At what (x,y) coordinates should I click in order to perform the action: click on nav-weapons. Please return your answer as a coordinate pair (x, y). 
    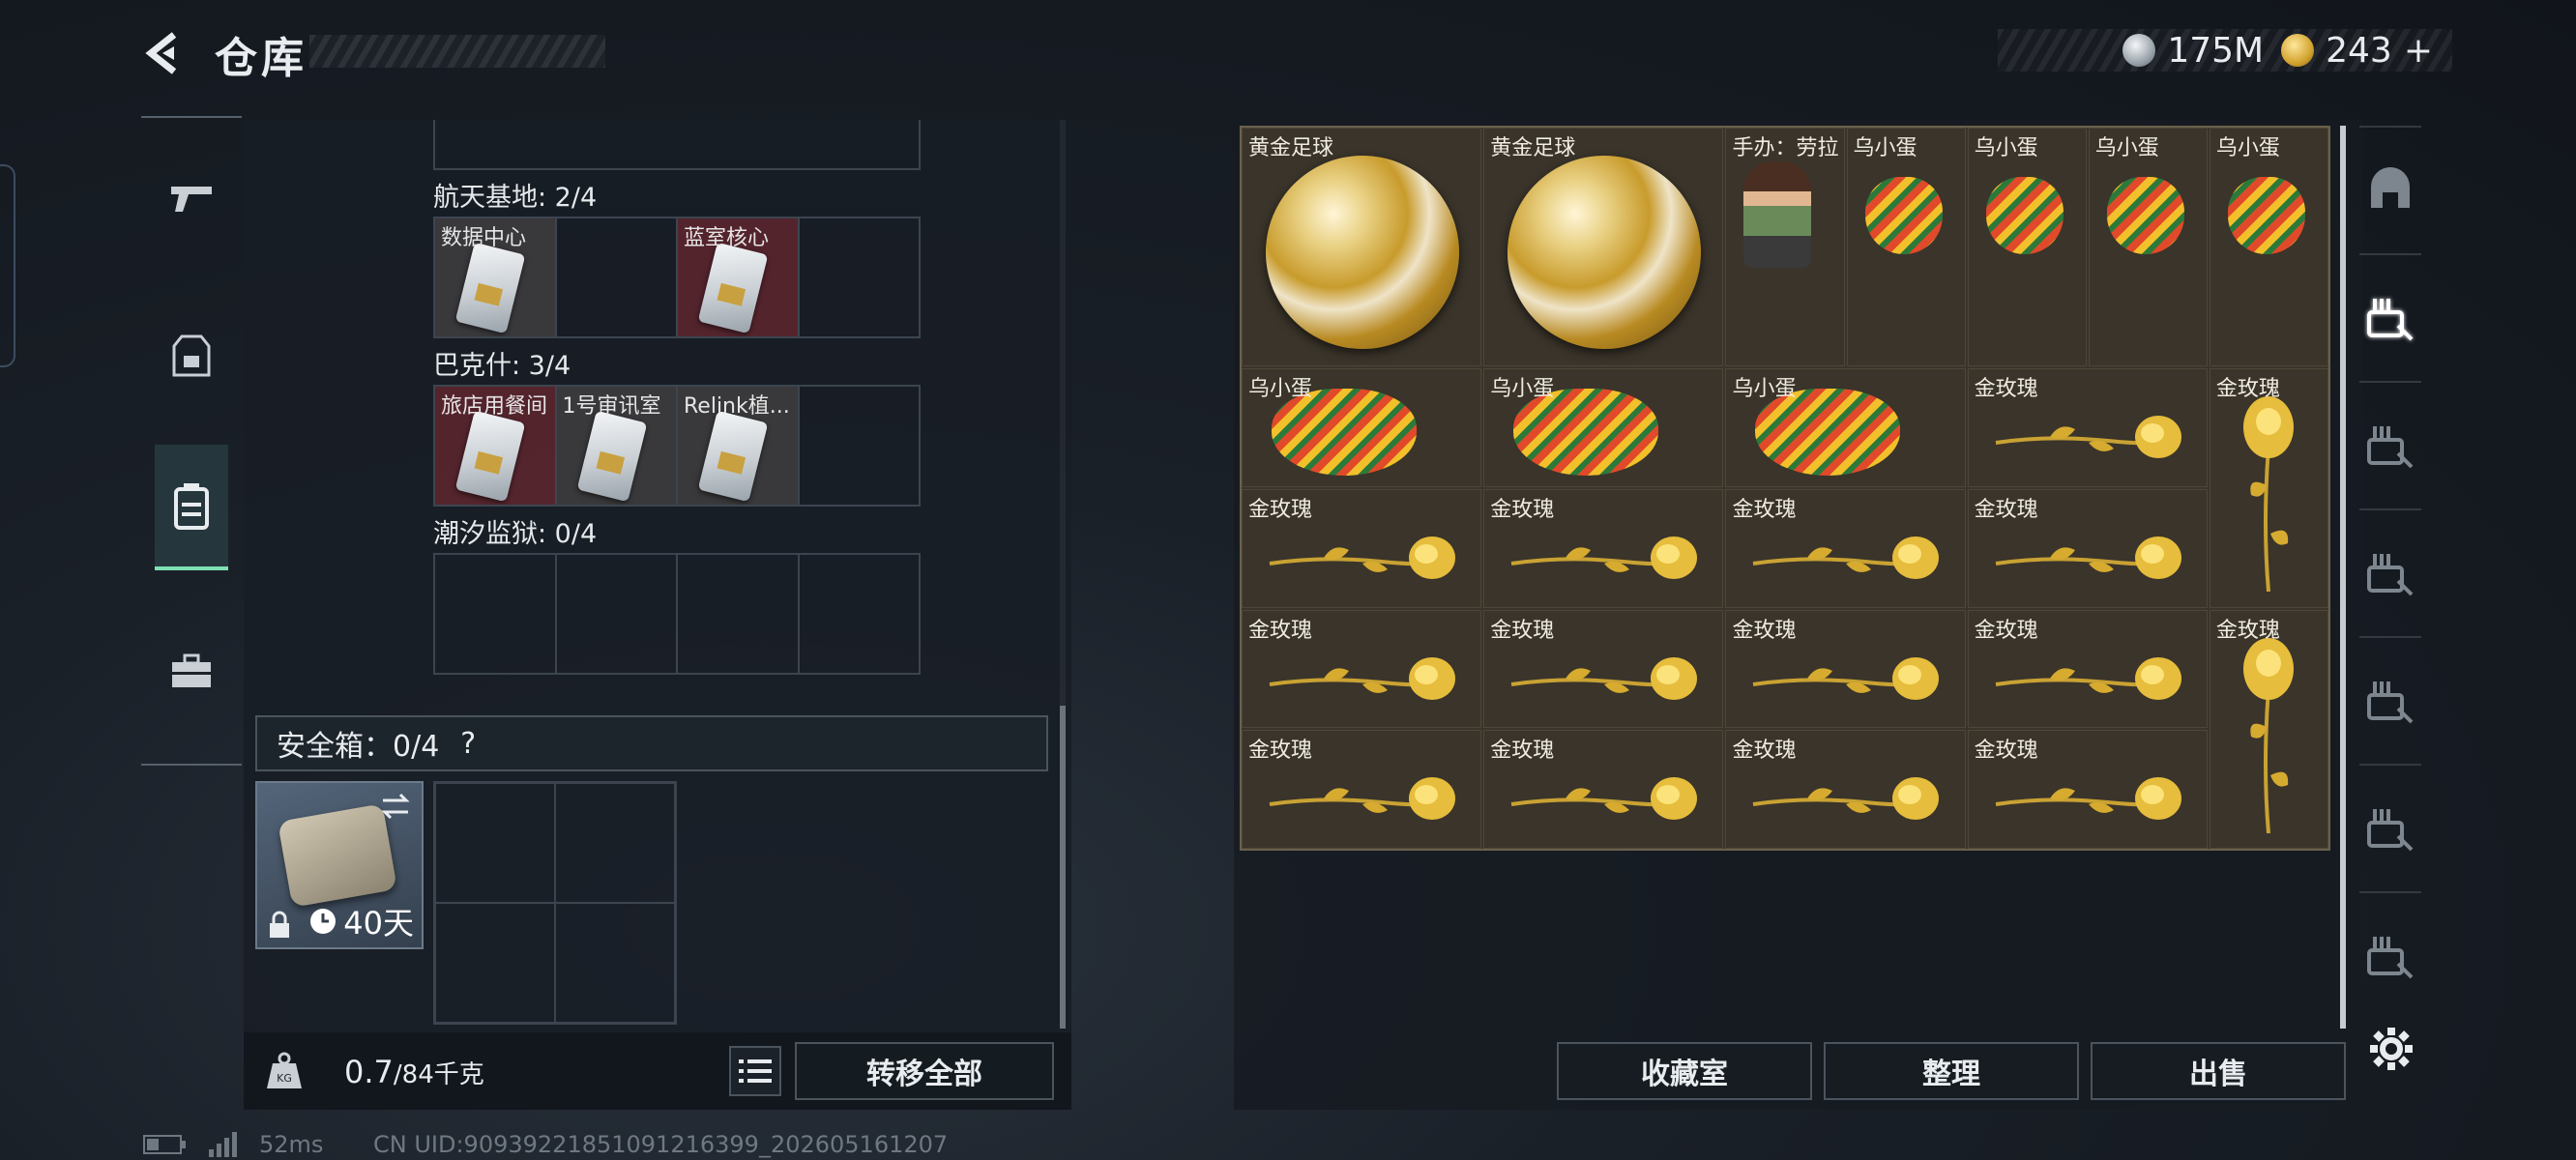
    Looking at the image, I should click on (191, 198).